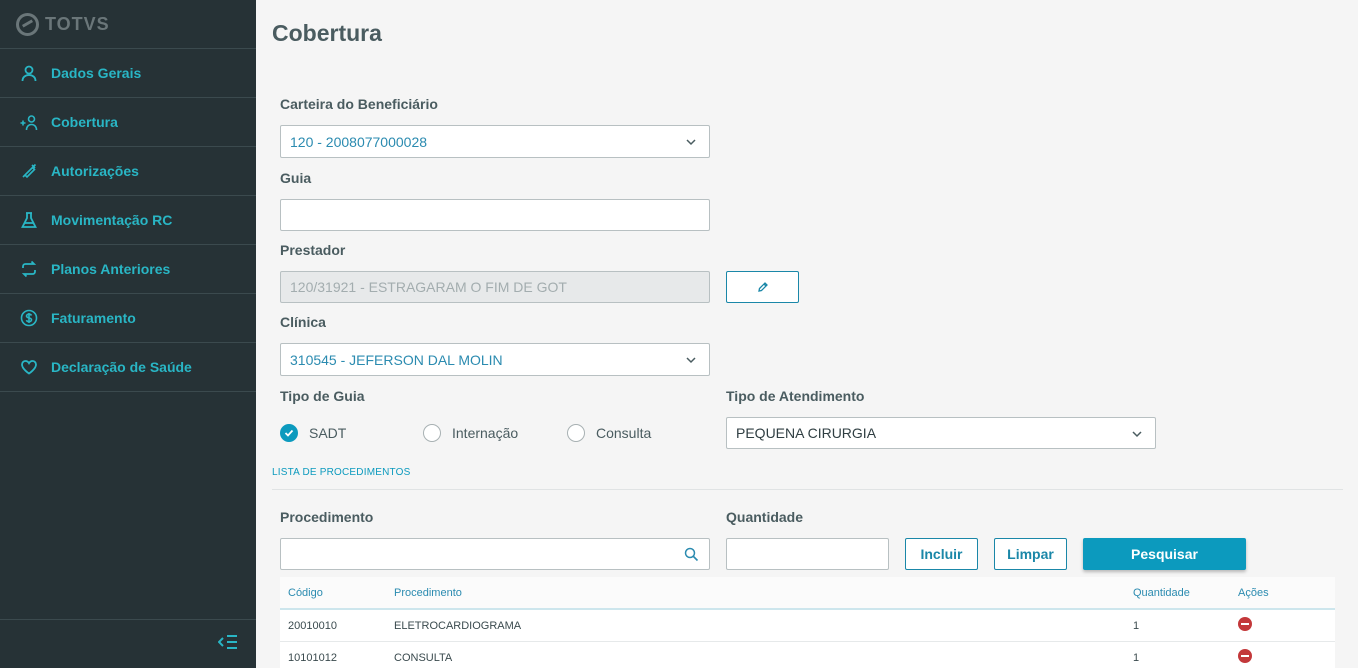 The height and width of the screenshot is (668, 1358). I want to click on incluir-button: Incluir, so click(941, 554).